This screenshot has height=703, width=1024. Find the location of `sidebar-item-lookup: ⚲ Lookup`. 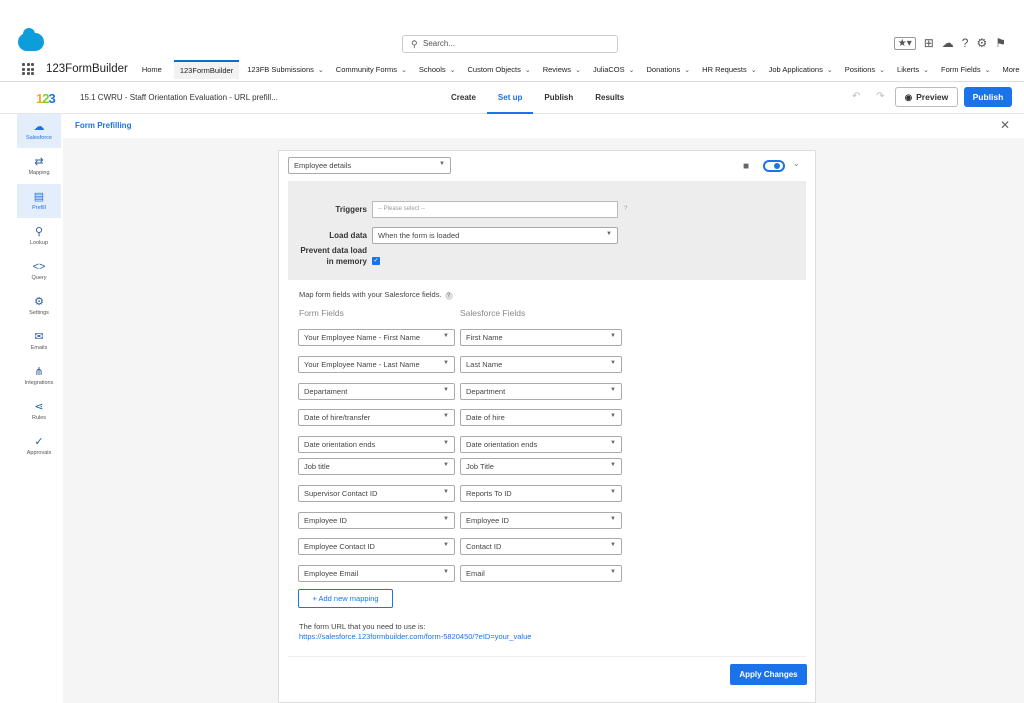

sidebar-item-lookup: ⚲ Lookup is located at coordinates (39, 236).